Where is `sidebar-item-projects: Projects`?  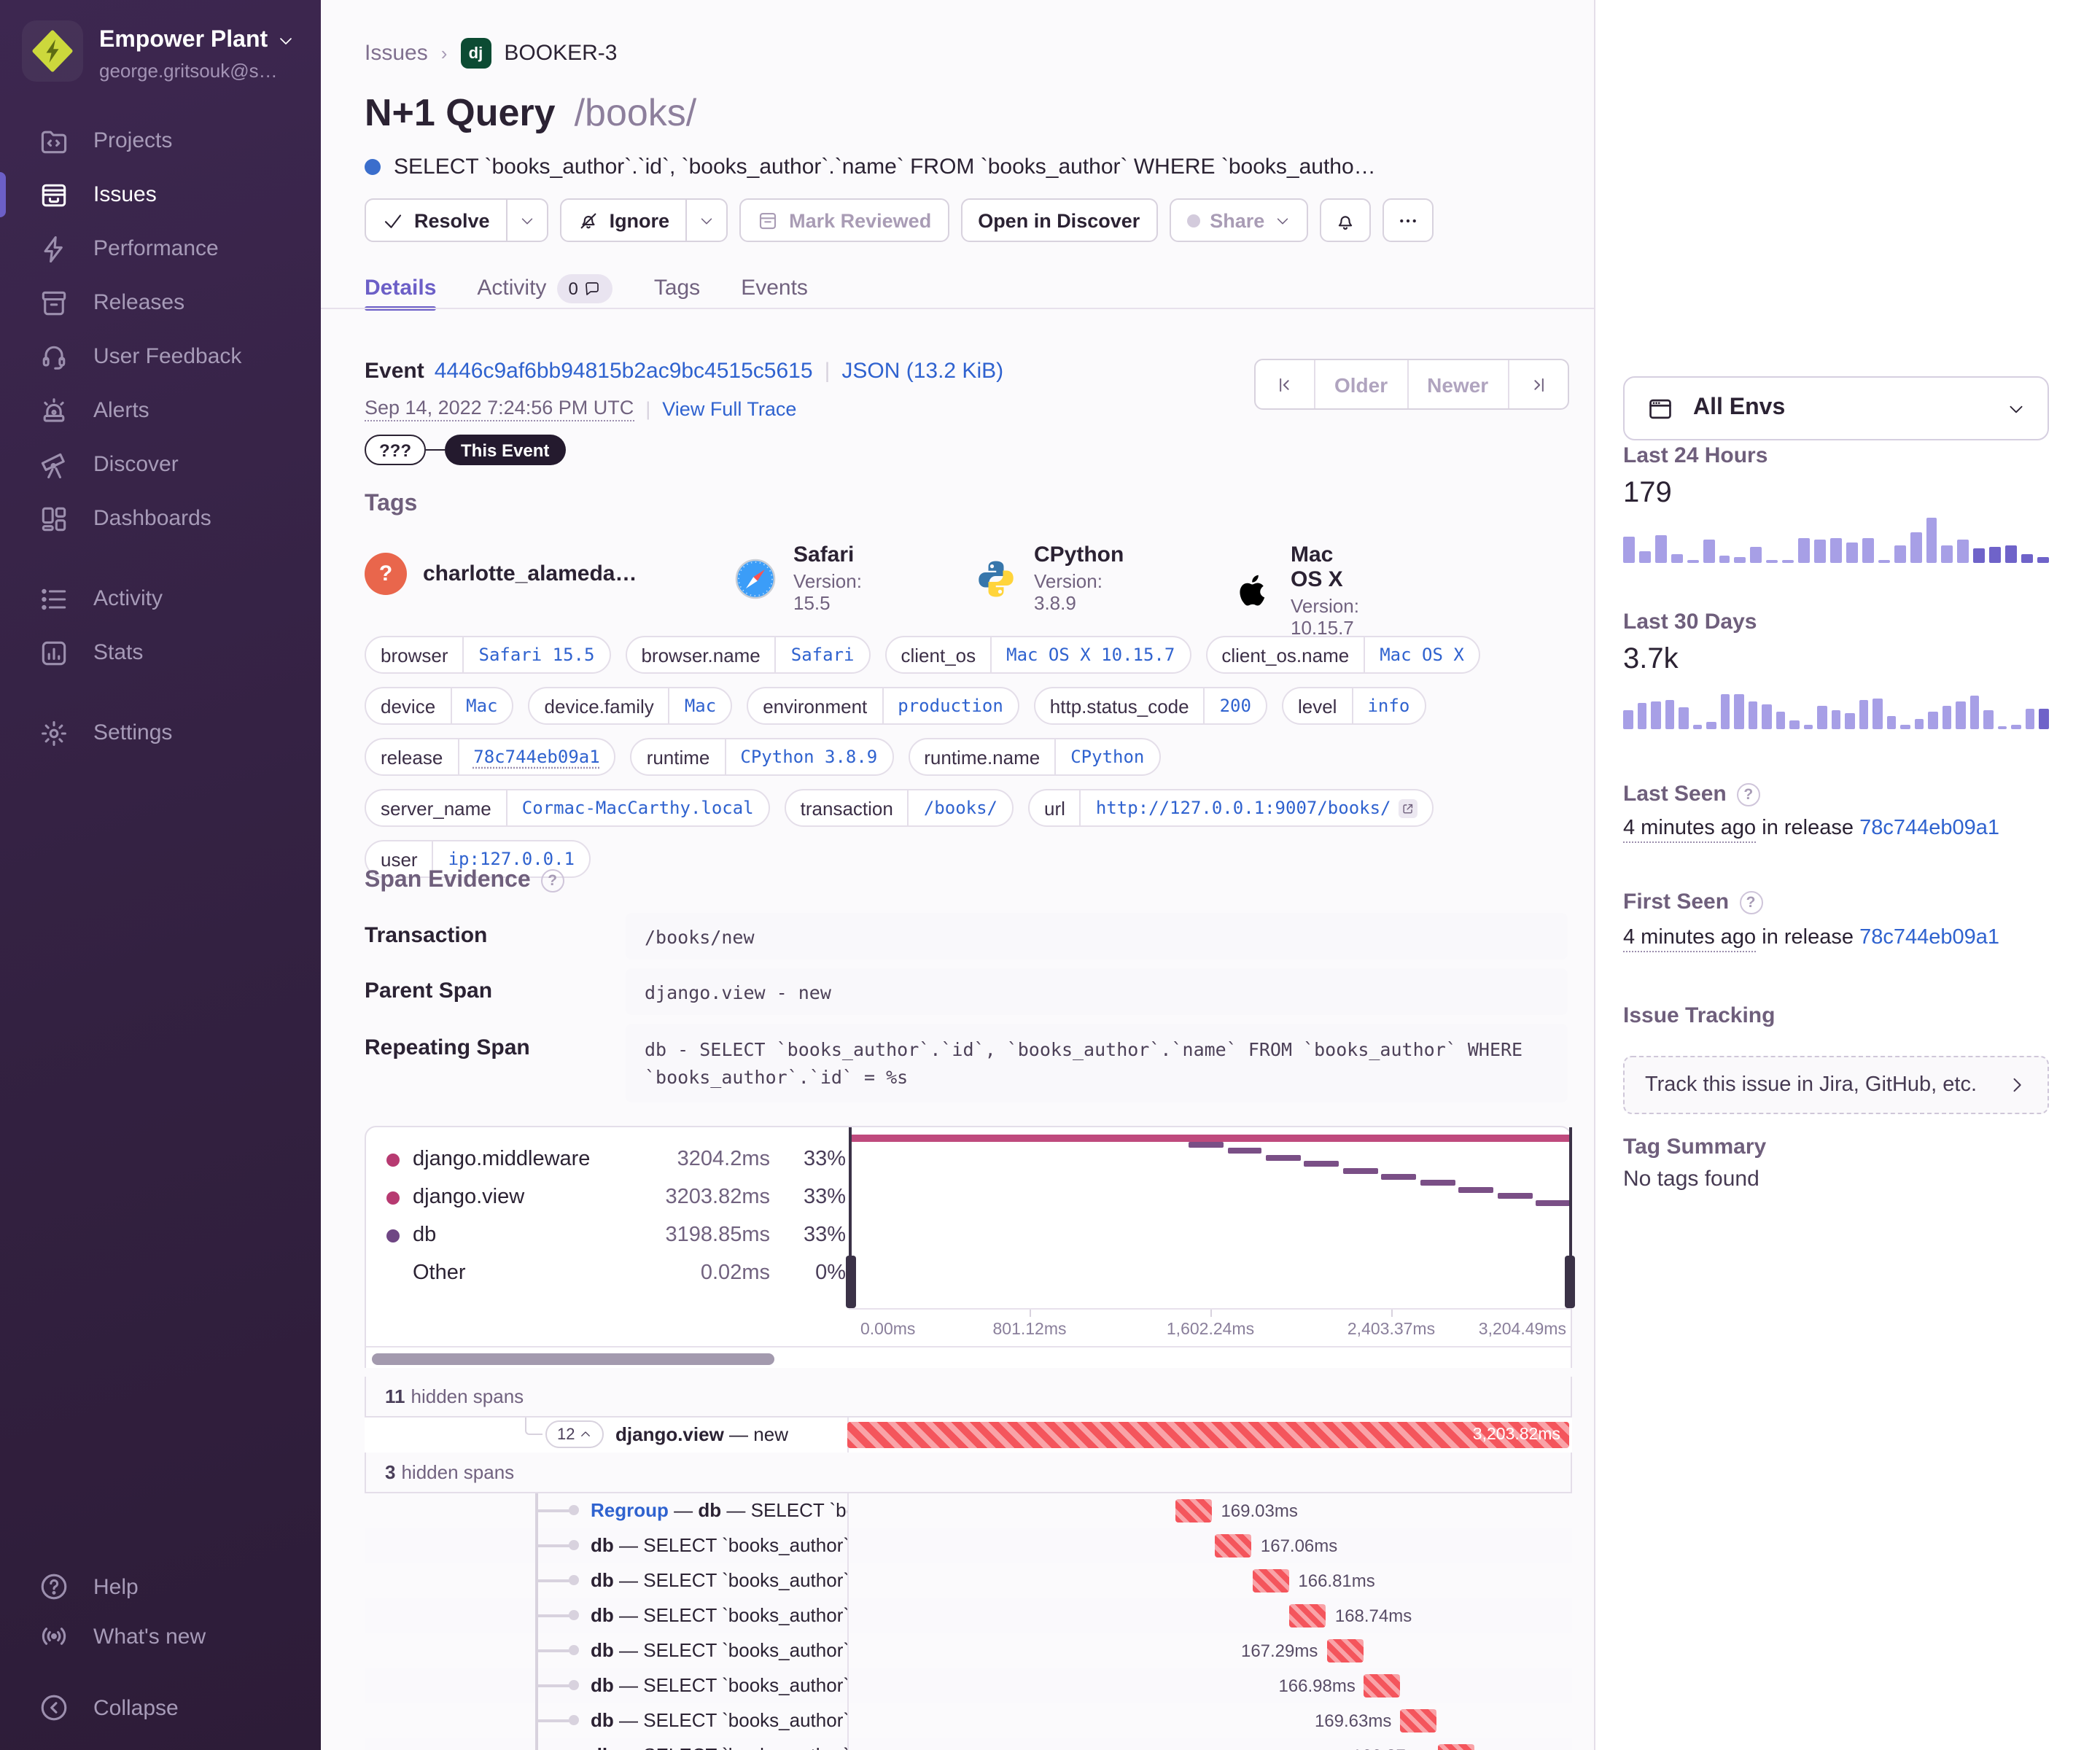
sidebar-item-projects: Projects is located at coordinates (160, 141).